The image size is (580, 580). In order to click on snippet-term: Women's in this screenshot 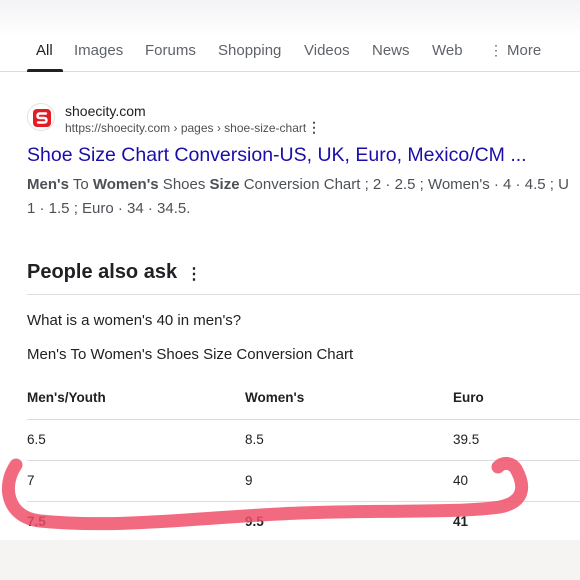, I will do `click(125, 184)`.